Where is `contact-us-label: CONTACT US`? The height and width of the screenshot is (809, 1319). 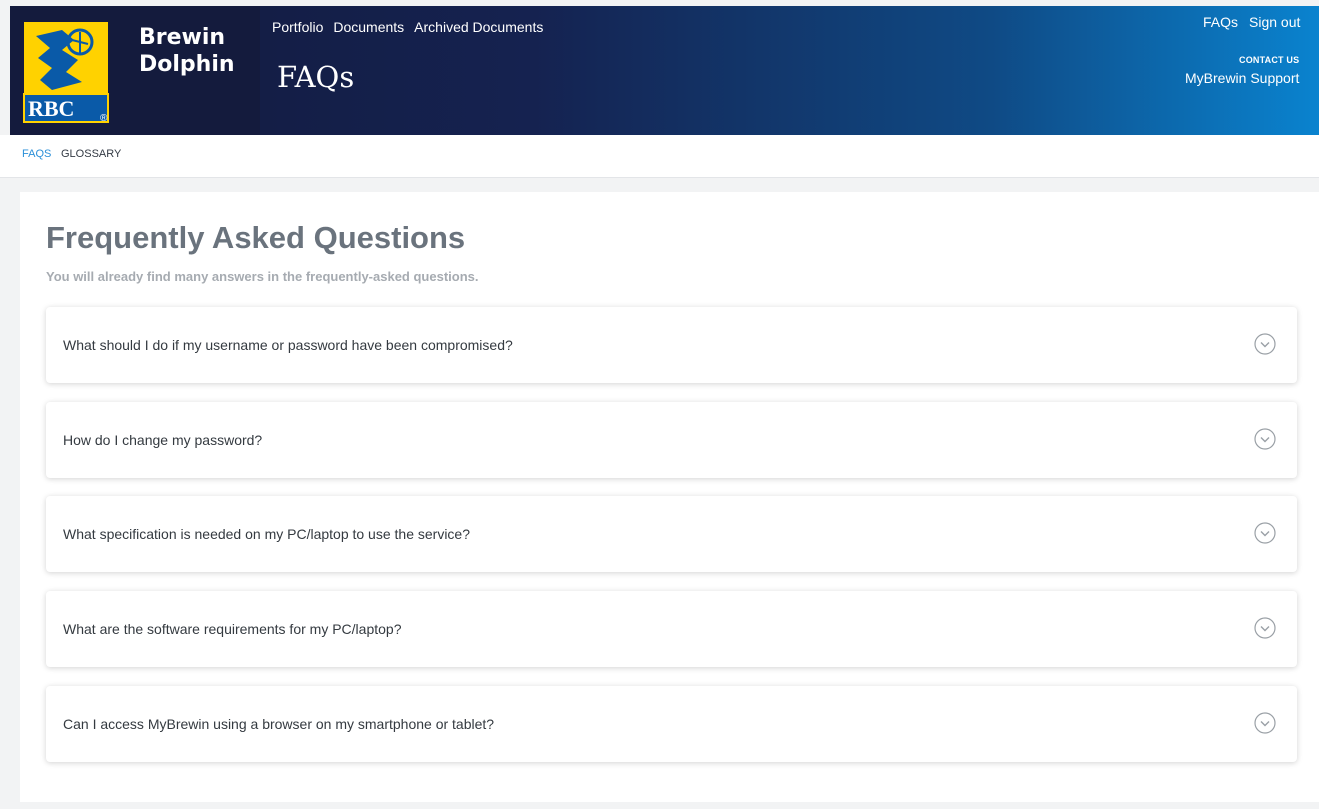
contact-us-label: CONTACT US is located at coordinates (1269, 60).